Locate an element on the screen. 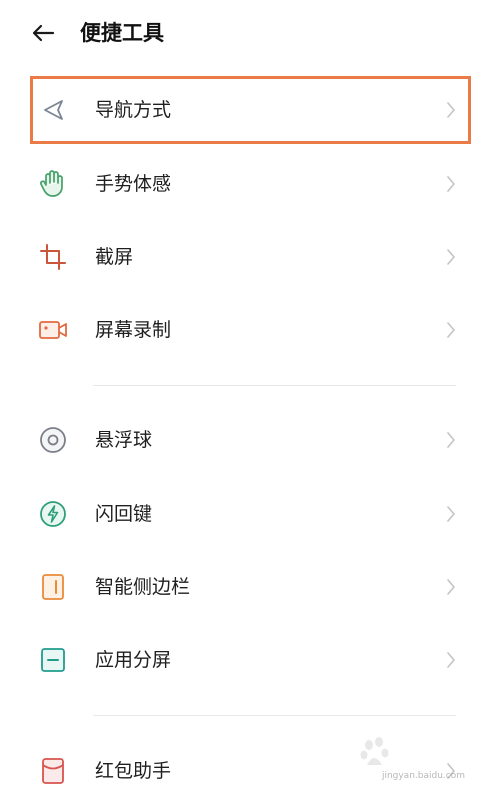 Image resolution: width=491 pixels, height=807 pixels. menu-item-screenshot: 截屏 is located at coordinates (250, 257).